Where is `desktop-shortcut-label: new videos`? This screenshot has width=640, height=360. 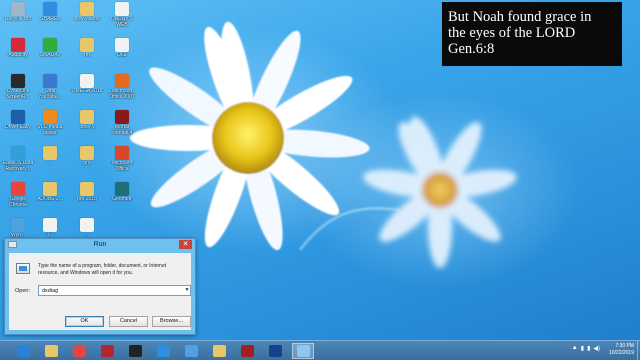 desktop-shortcut-label: new videos is located at coordinates (87, 19).